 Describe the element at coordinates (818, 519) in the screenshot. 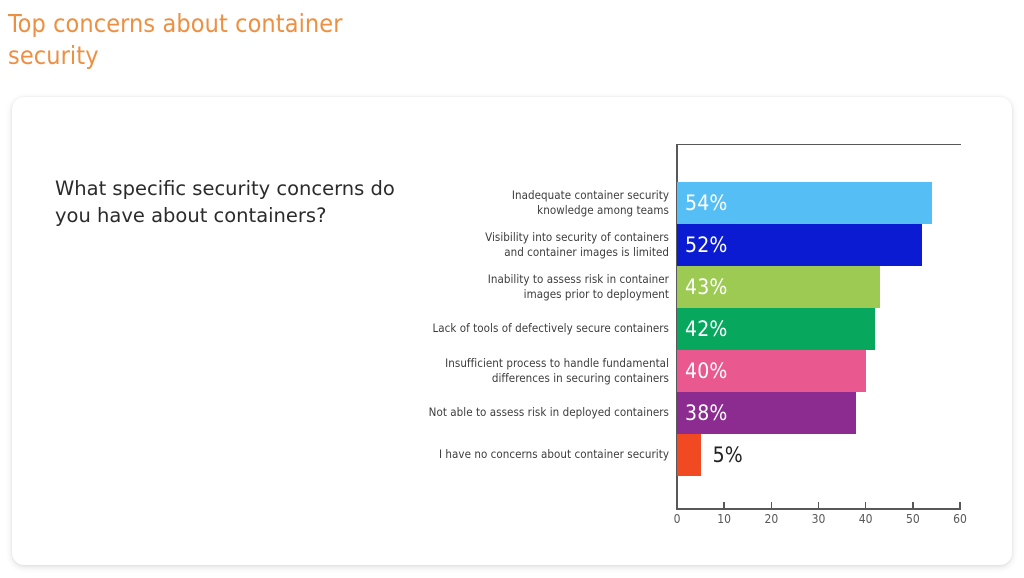

I see `x-axis-tick-label: 30` at that location.